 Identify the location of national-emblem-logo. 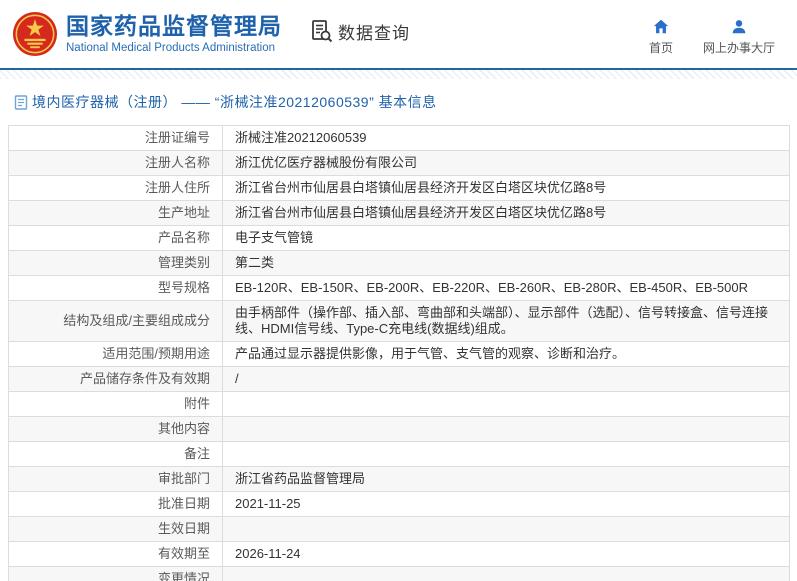
(35, 34).